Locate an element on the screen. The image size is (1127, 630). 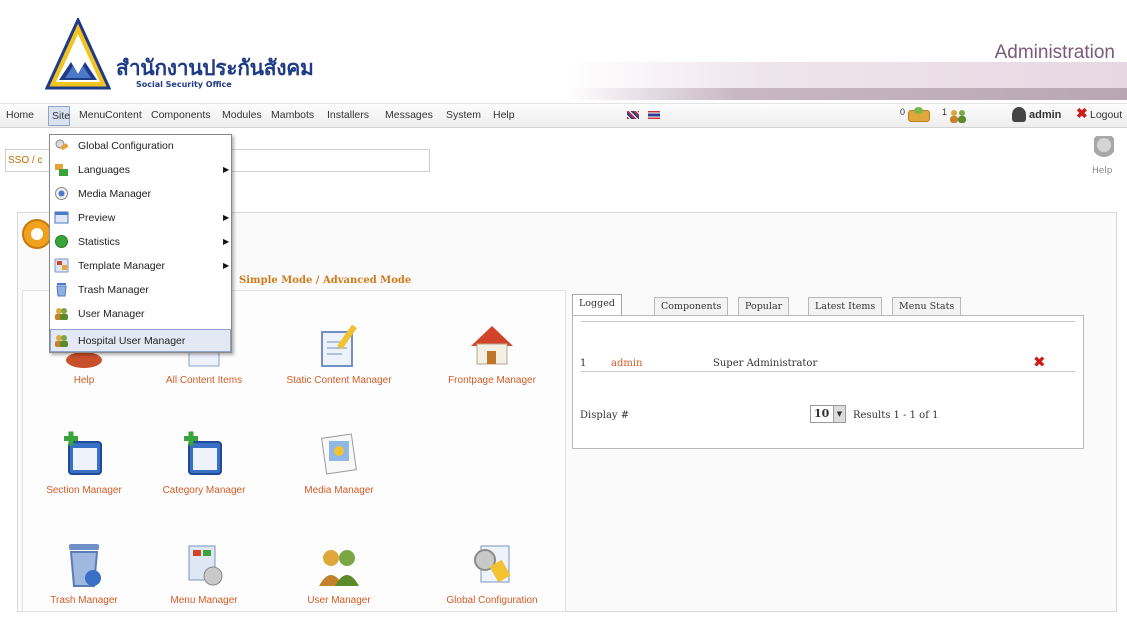
section-manager-icon is located at coordinates (83, 453).